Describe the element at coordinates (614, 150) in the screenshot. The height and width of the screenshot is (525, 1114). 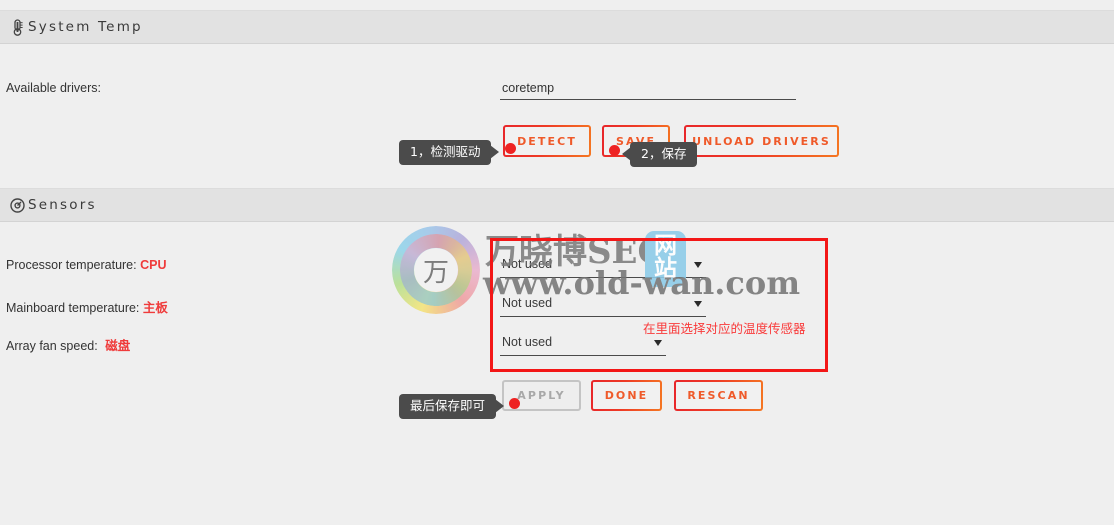
I see `save-marker-dot` at that location.